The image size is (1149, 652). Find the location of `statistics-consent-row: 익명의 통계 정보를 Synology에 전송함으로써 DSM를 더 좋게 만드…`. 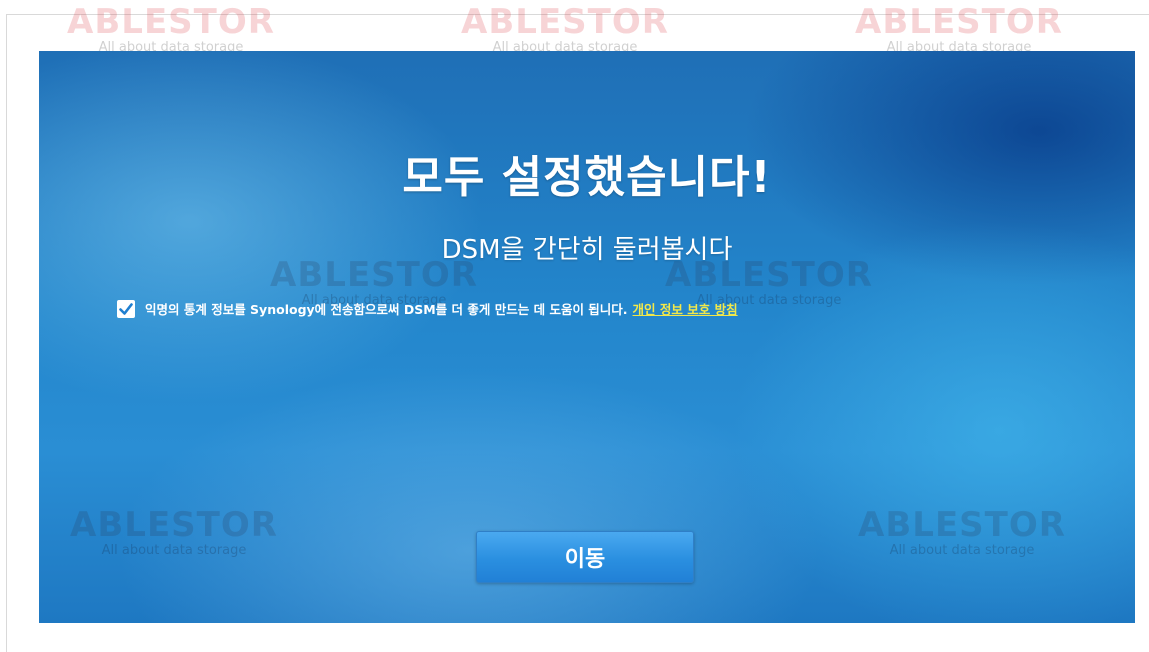

statistics-consent-row: 익명의 통계 정보를 Synology에 전송함으로써 DSM를 더 좋게 만드… is located at coordinates (427, 308).